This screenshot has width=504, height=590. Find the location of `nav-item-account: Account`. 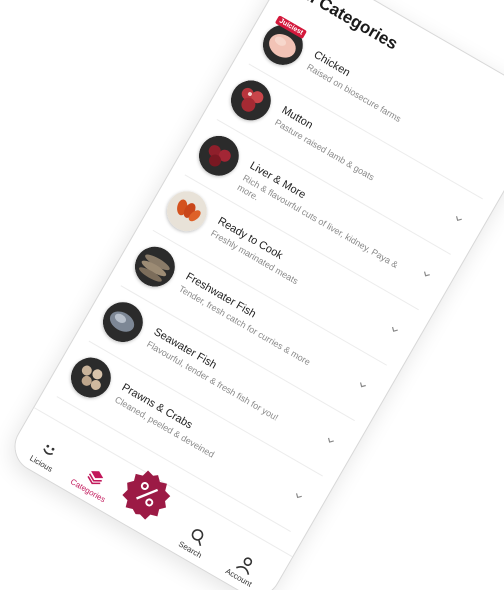

nav-item-account: Account is located at coordinates (243, 566).